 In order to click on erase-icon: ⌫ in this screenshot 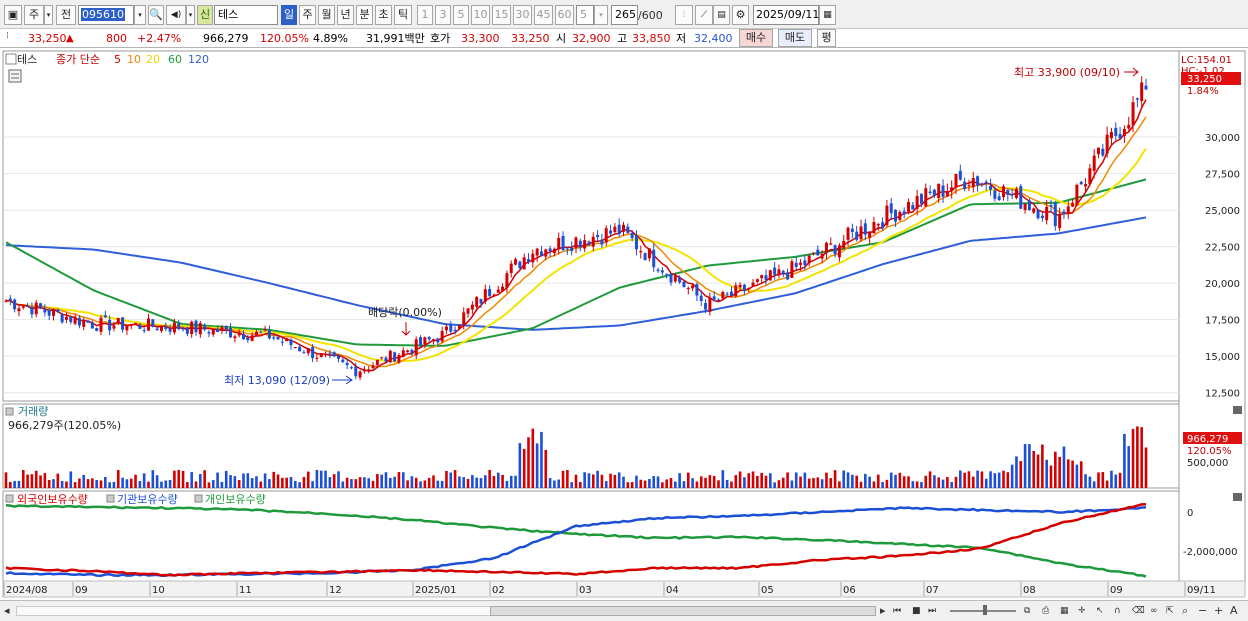, I will do `click(1138, 611)`.